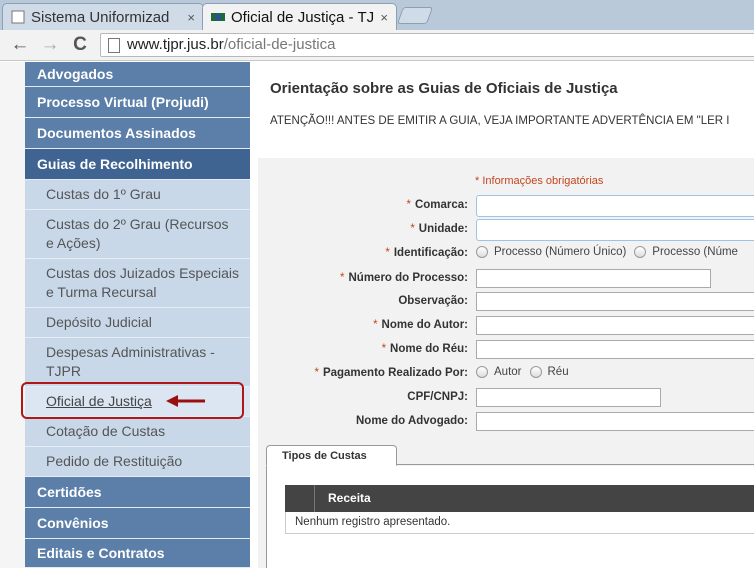  What do you see at coordinates (175, 44) in the screenshot?
I see `url-host: www.tjpr.jus.br` at bounding box center [175, 44].